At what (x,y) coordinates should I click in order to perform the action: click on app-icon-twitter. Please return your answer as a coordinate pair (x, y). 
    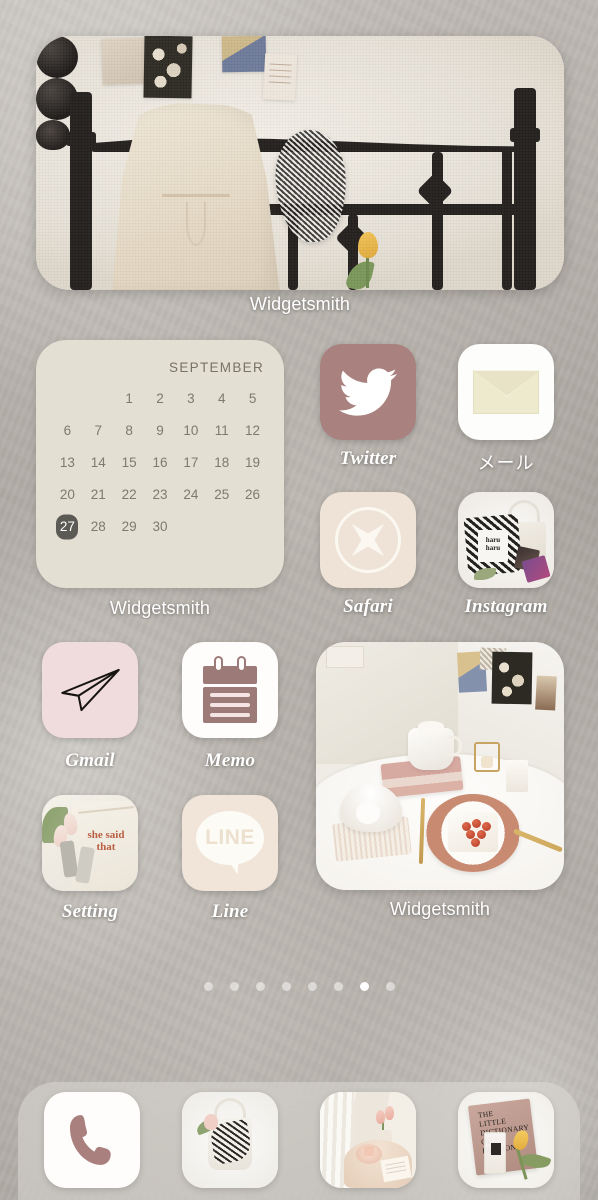
    Looking at the image, I should click on (368, 392).